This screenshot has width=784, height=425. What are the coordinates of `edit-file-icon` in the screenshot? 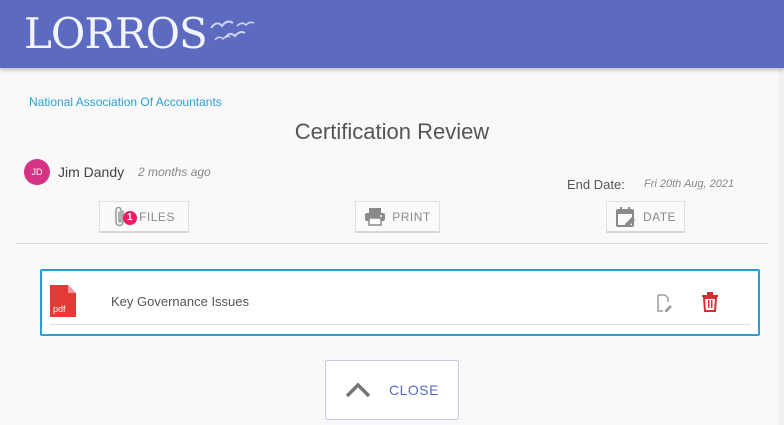 It's located at (664, 303).